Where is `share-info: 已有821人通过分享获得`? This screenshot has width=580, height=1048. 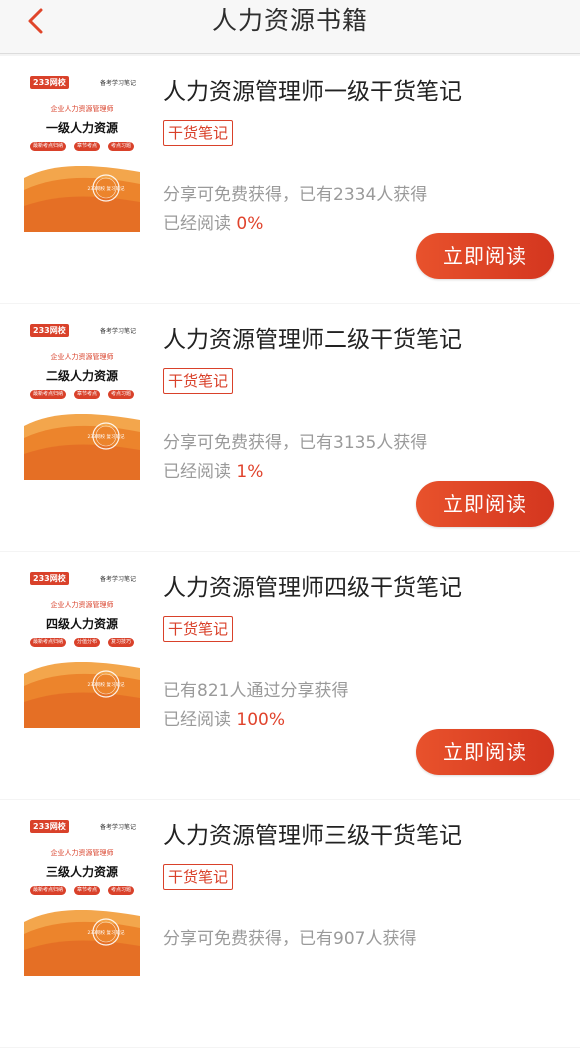
share-info: 已有821人通过分享获得 is located at coordinates (256, 691).